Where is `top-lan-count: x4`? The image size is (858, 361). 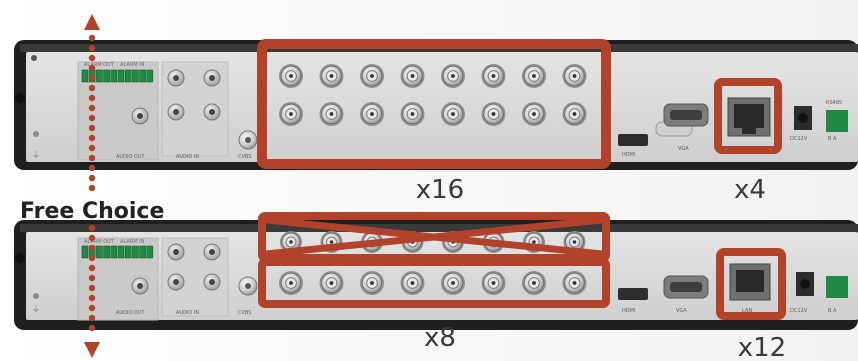 top-lan-count: x4 is located at coordinates (750, 190).